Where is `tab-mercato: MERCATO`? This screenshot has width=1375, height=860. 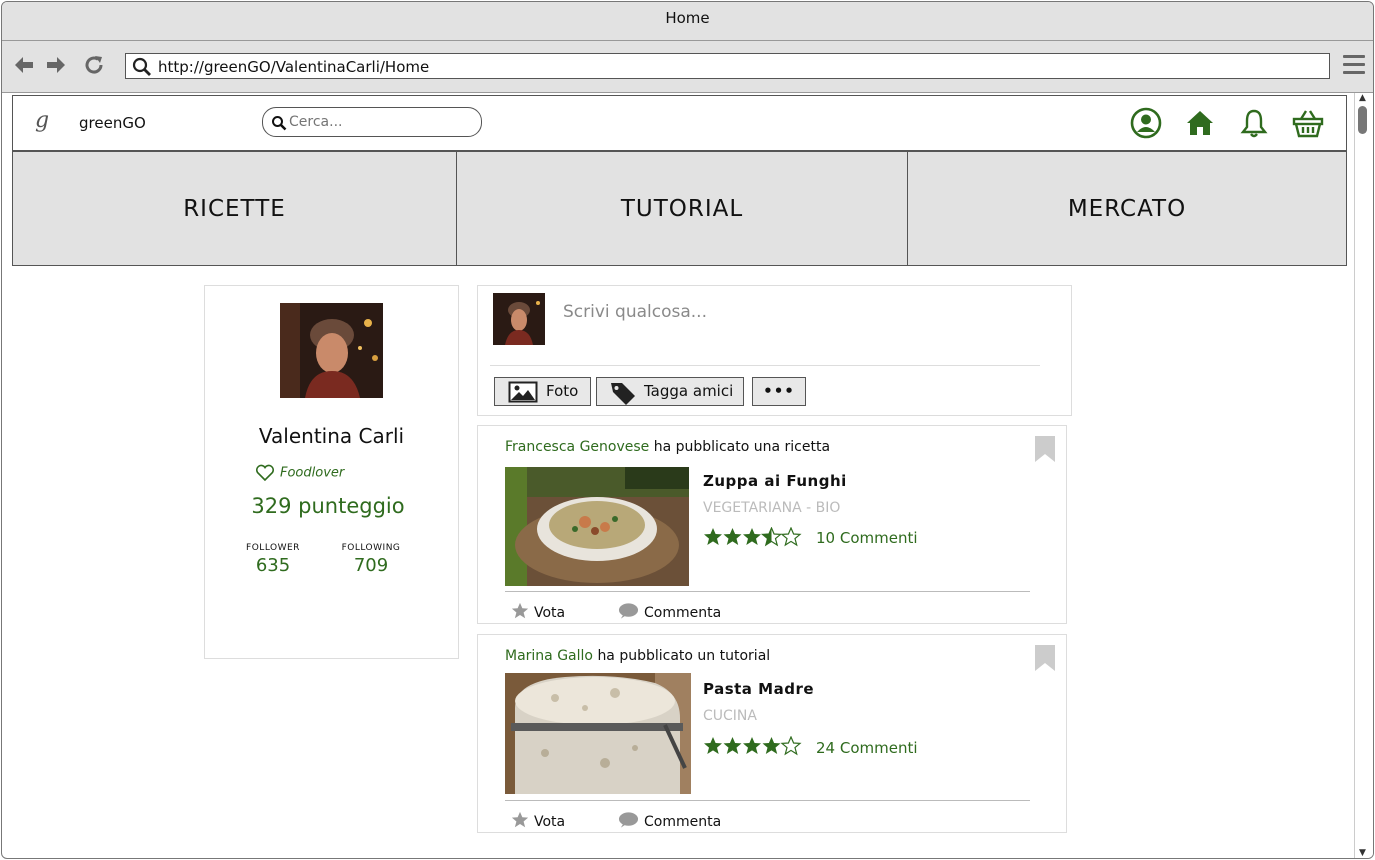
tab-mercato: MERCATO is located at coordinates (1127, 208).